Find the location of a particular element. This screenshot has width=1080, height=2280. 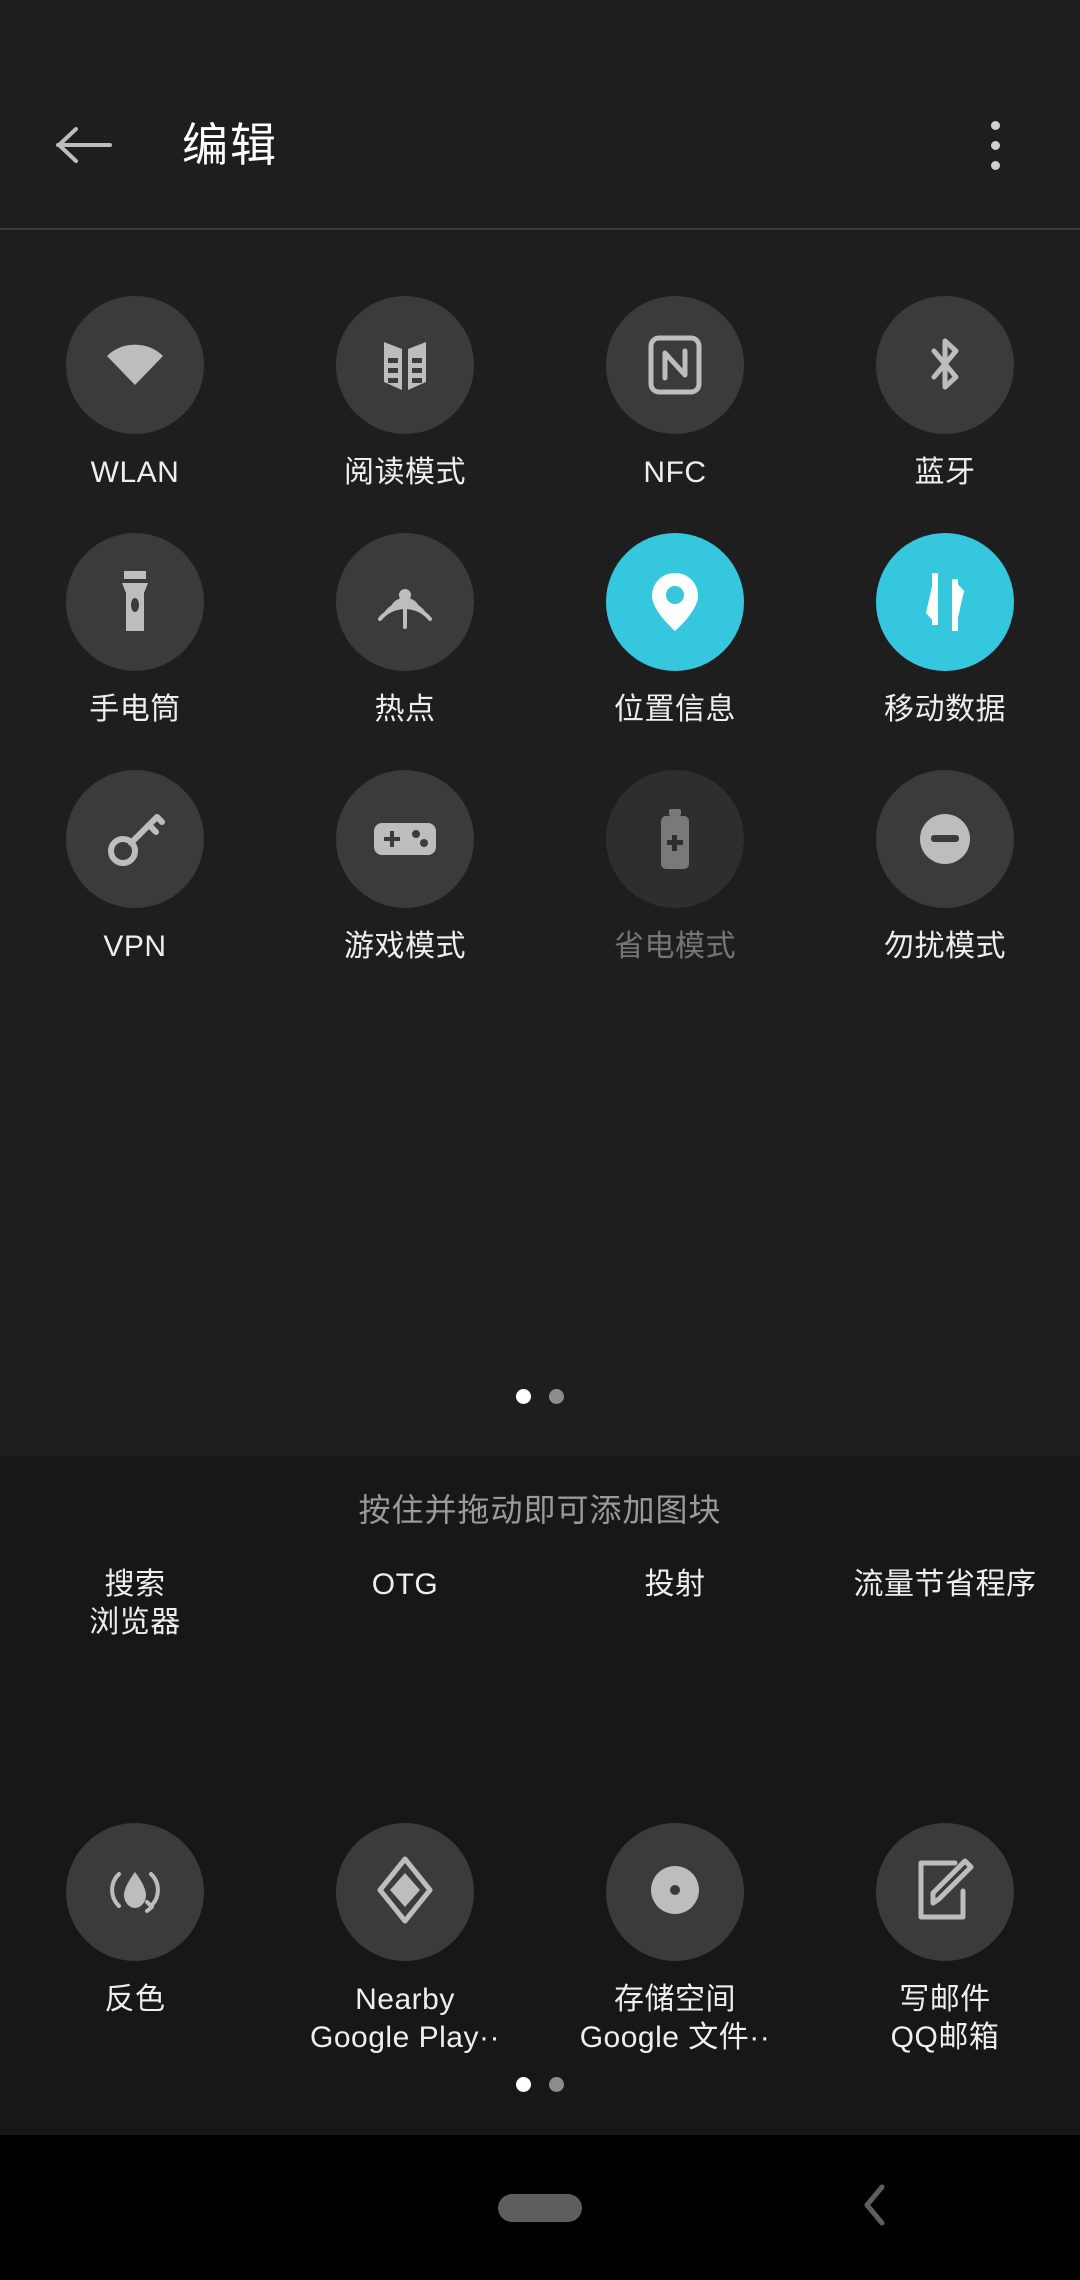

tile-label: 勿扰模式 is located at coordinates (945, 946).